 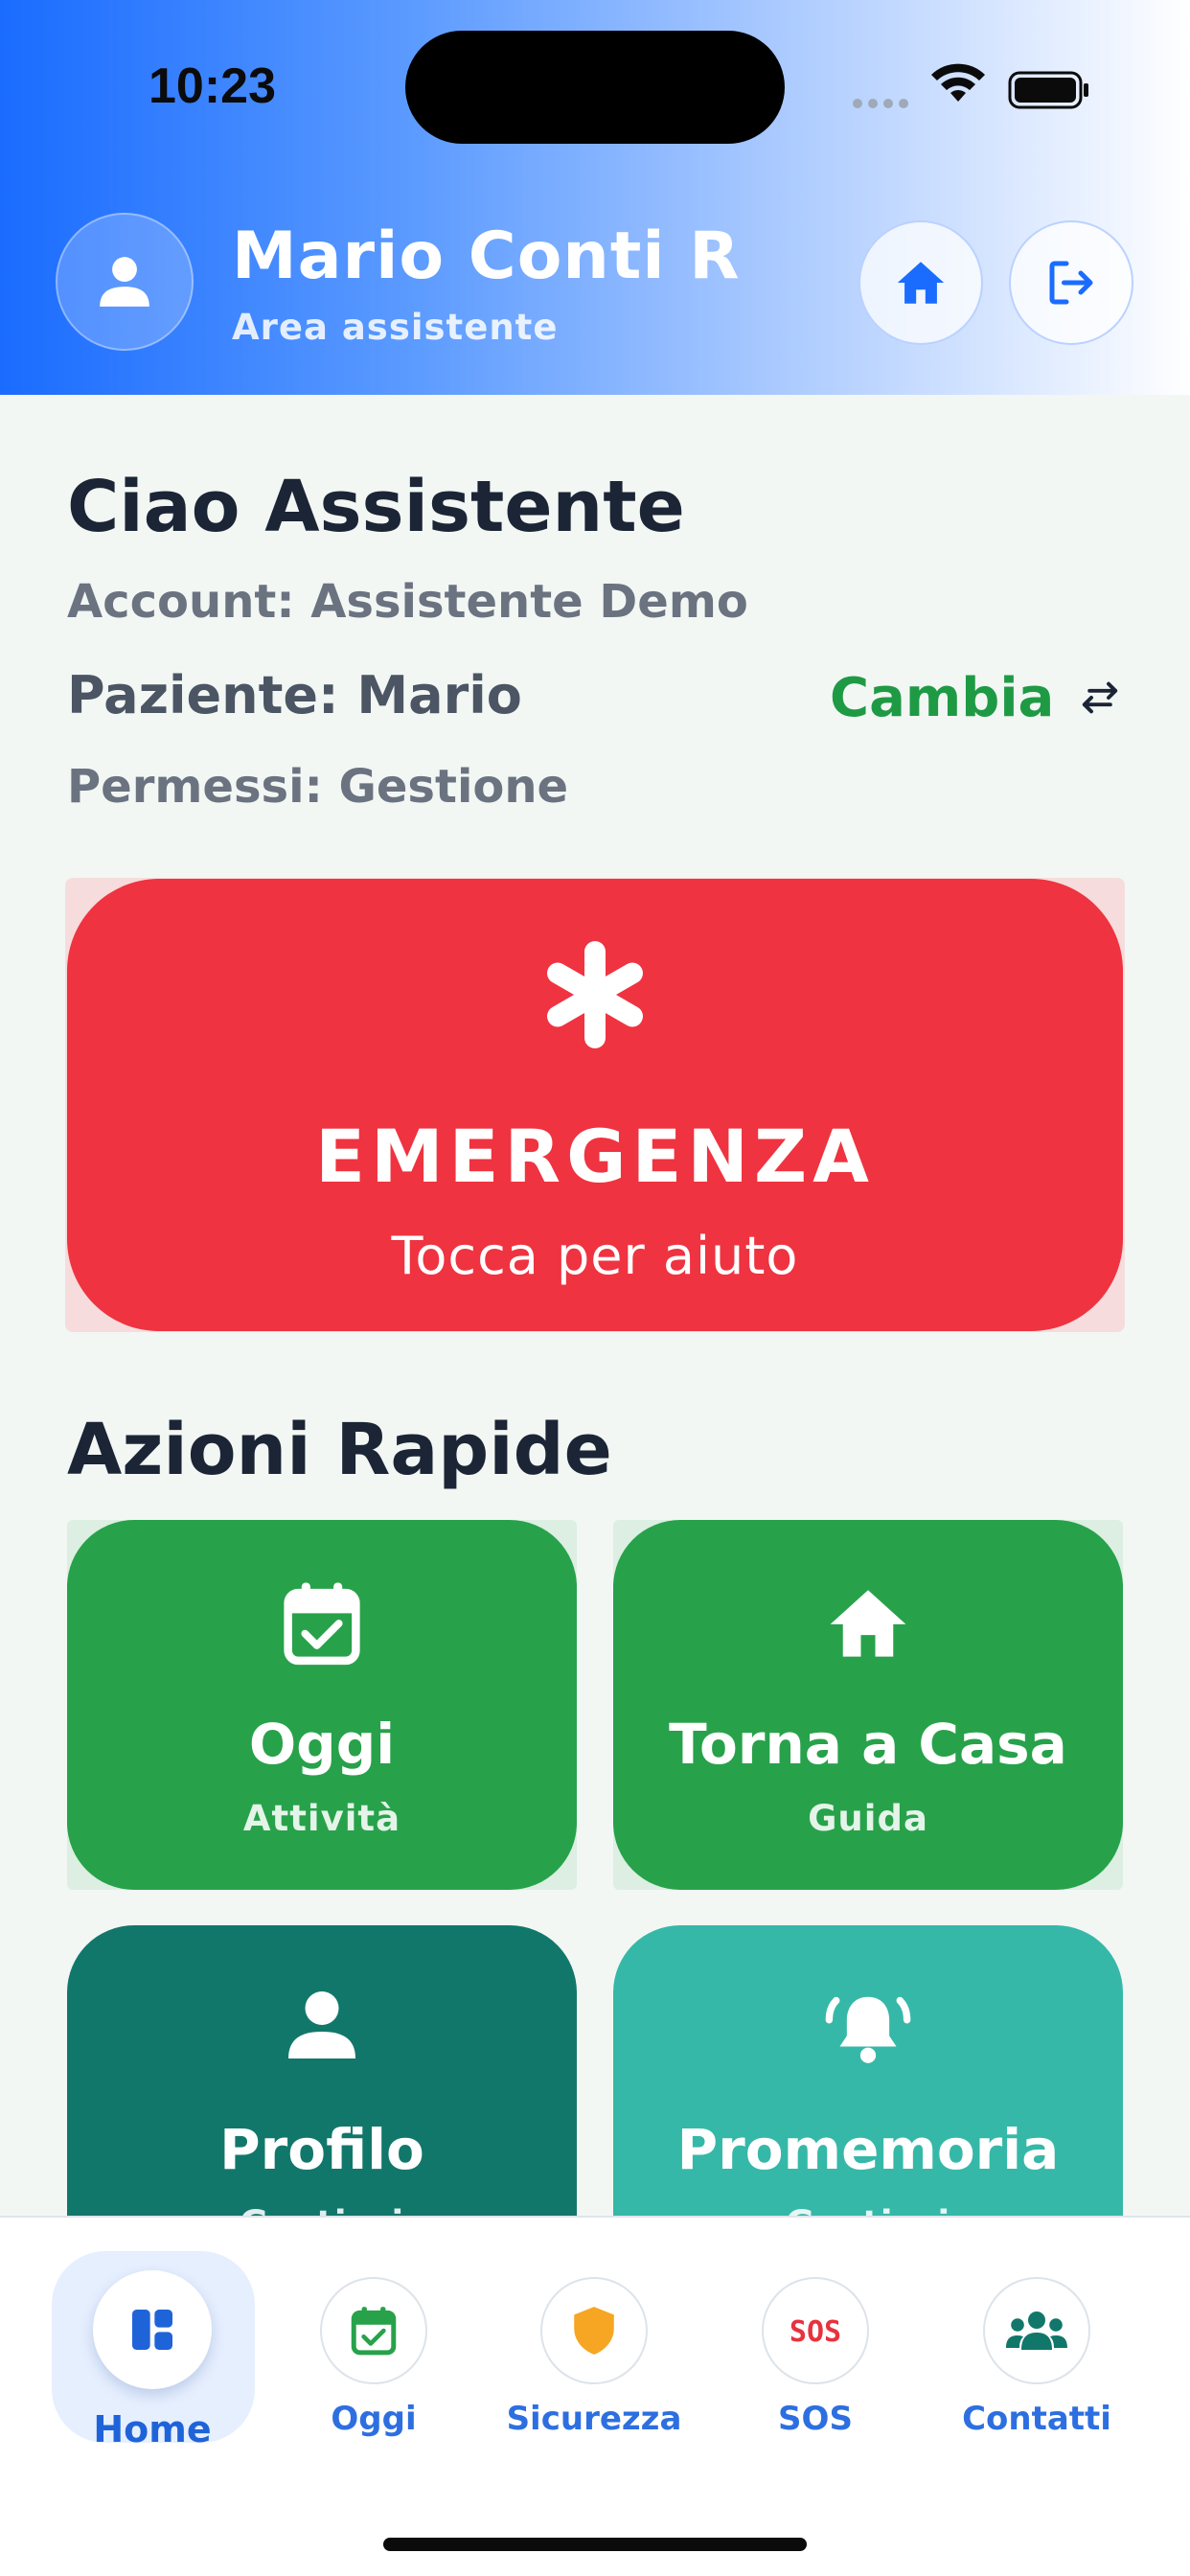 I want to click on nav-item-security: Sicurezza, so click(x=594, y=2346).